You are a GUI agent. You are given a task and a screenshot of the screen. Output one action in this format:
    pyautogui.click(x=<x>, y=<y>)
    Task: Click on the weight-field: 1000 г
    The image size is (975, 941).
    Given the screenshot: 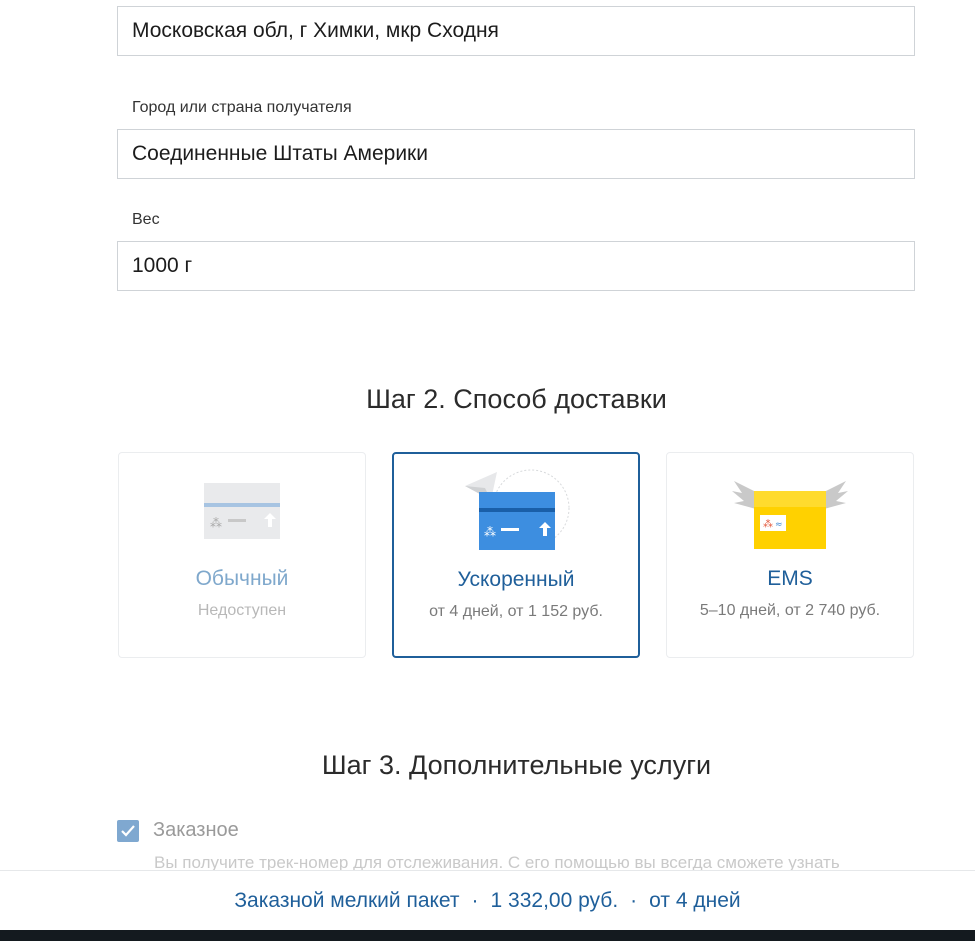 What is the action you would take?
    pyautogui.click(x=516, y=266)
    